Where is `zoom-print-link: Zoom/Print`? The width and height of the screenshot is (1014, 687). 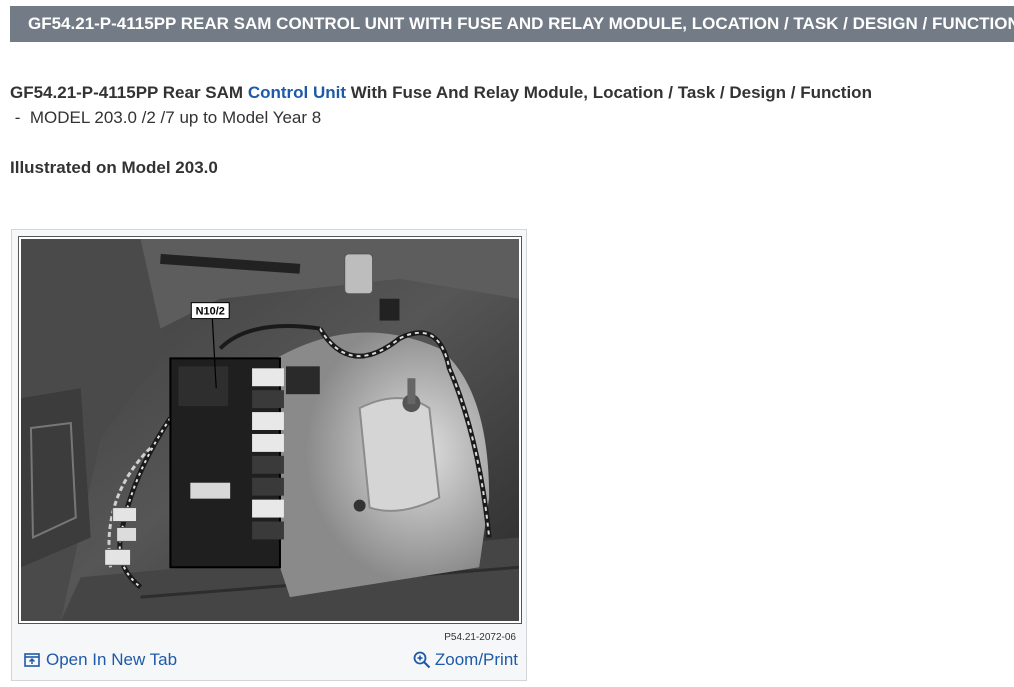
zoom-print-link: Zoom/Print is located at coordinates (465, 660).